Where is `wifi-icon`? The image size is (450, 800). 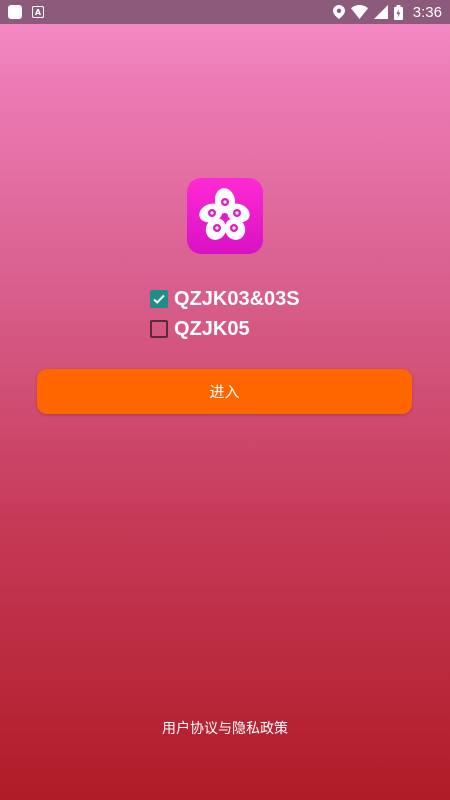 wifi-icon is located at coordinates (359, 12).